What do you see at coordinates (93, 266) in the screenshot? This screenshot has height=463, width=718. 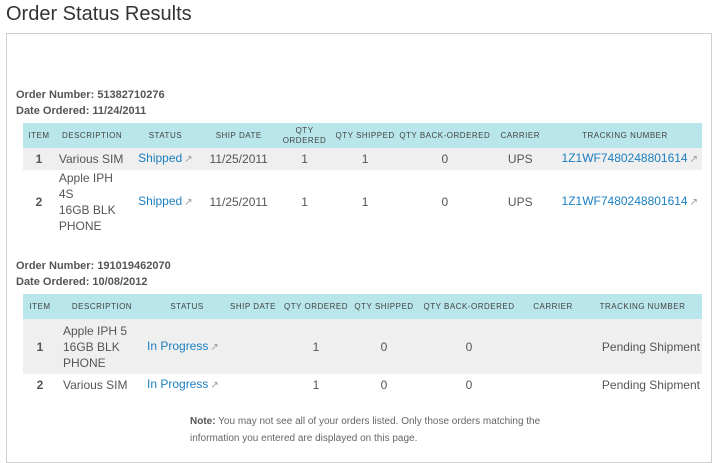 I see `order-2-number: Order Number: 191019462070` at bounding box center [93, 266].